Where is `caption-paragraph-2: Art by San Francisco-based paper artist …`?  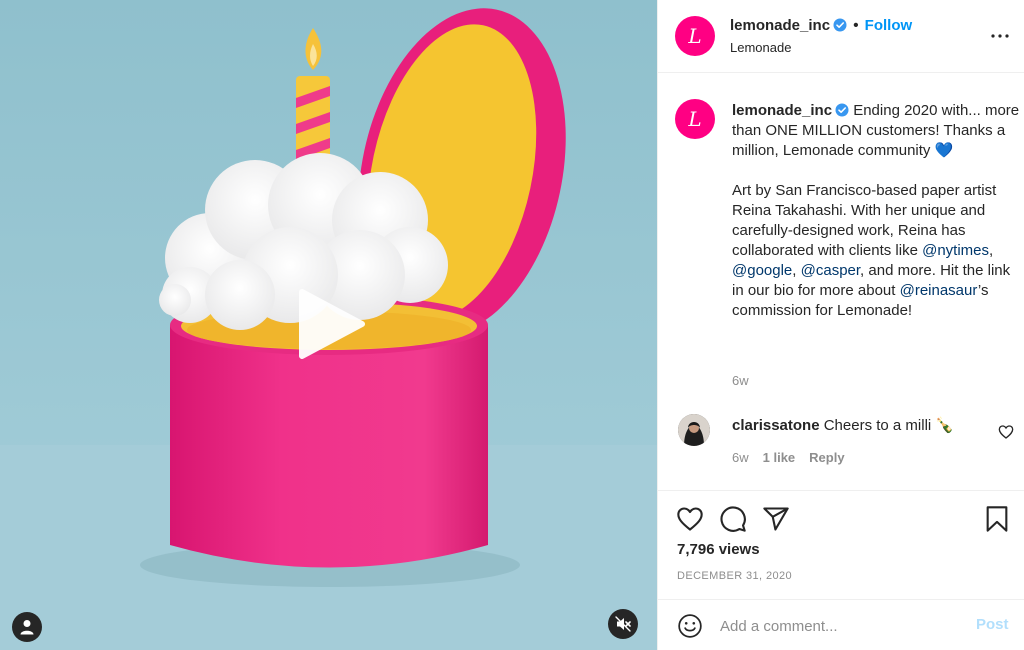 caption-paragraph-2: Art by San Francisco-based paper artist … is located at coordinates (876, 251).